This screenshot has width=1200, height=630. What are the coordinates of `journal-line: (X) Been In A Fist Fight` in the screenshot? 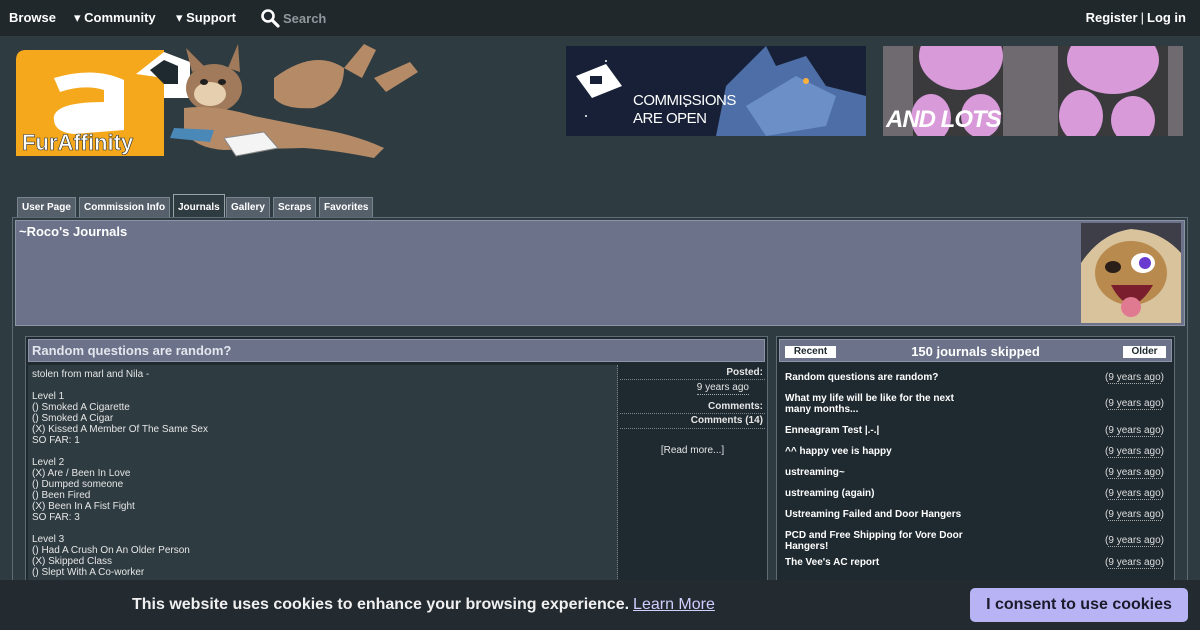 It's located at (83, 506).